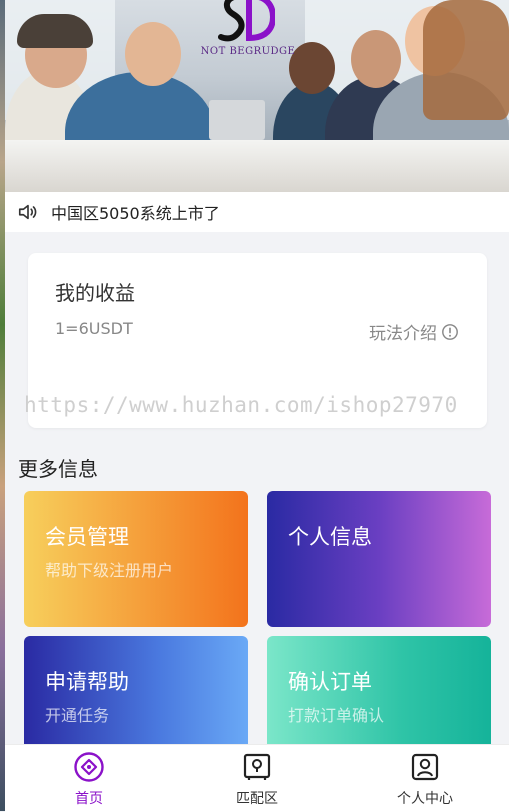 The width and height of the screenshot is (509, 812). I want to click on bottom-tab-bar: 首页 匹配区 个人中心, so click(257, 778).